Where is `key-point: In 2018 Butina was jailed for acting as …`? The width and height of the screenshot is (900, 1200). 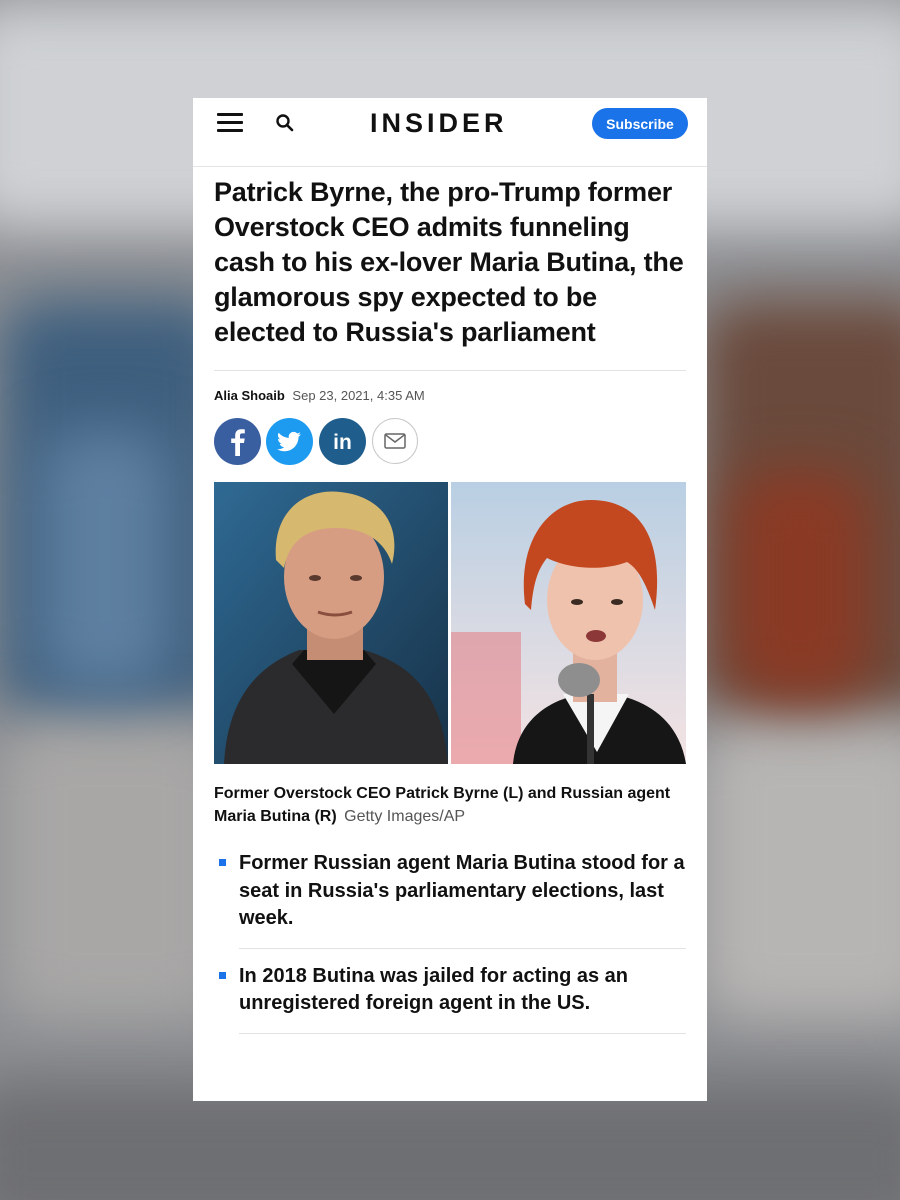
key-point: In 2018 Butina was jailed for acting as … is located at coordinates (450, 990).